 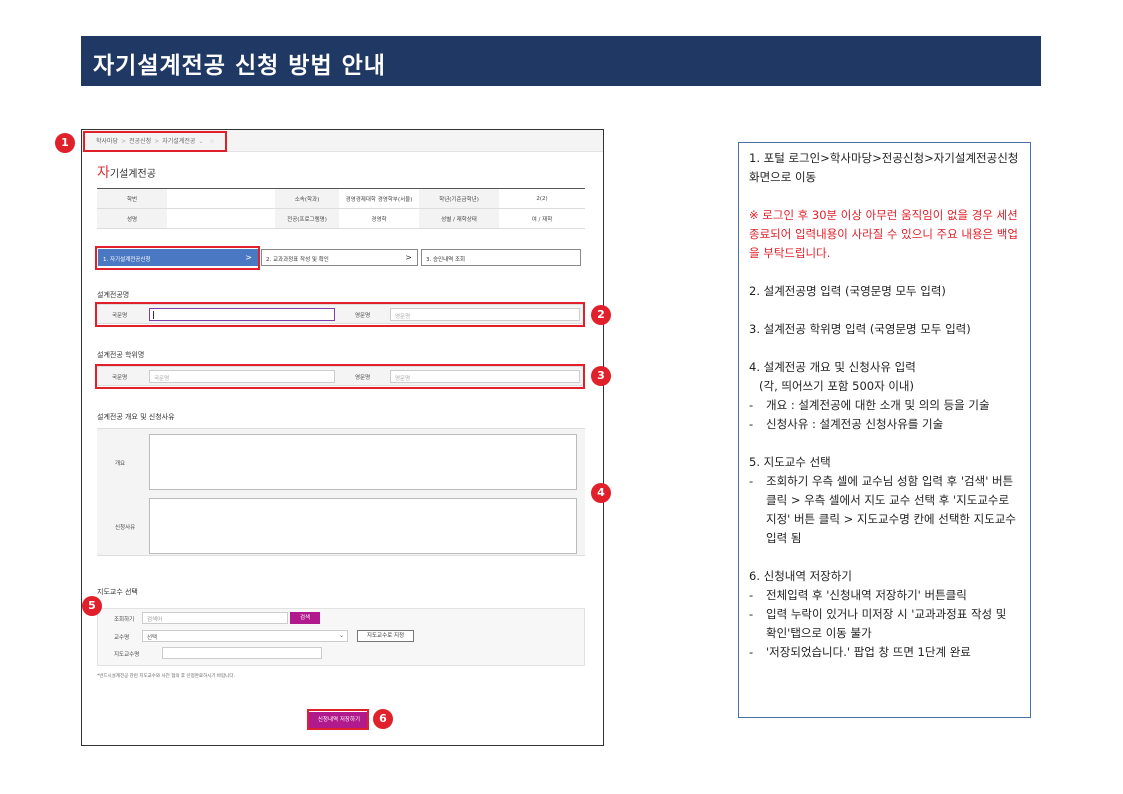 I want to click on step-badge-4: 4, so click(x=601, y=493).